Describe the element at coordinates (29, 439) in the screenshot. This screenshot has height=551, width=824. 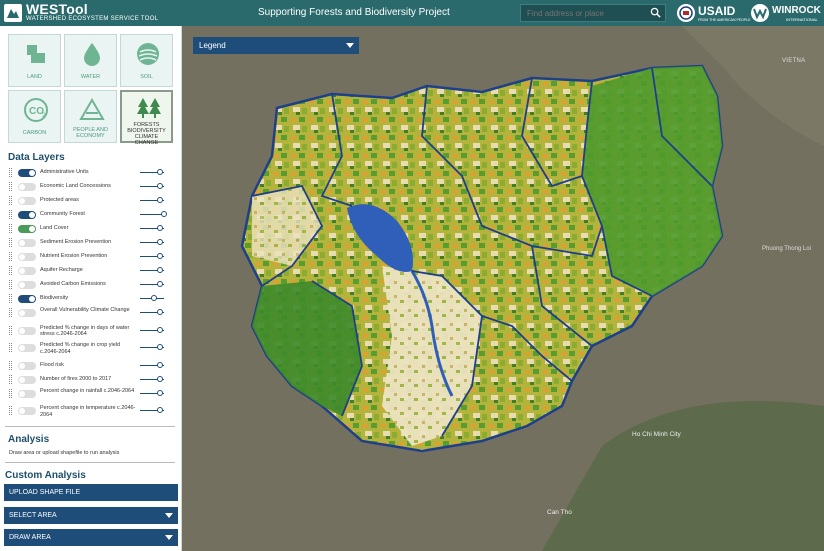
I see `analysis-title: Analysis` at that location.